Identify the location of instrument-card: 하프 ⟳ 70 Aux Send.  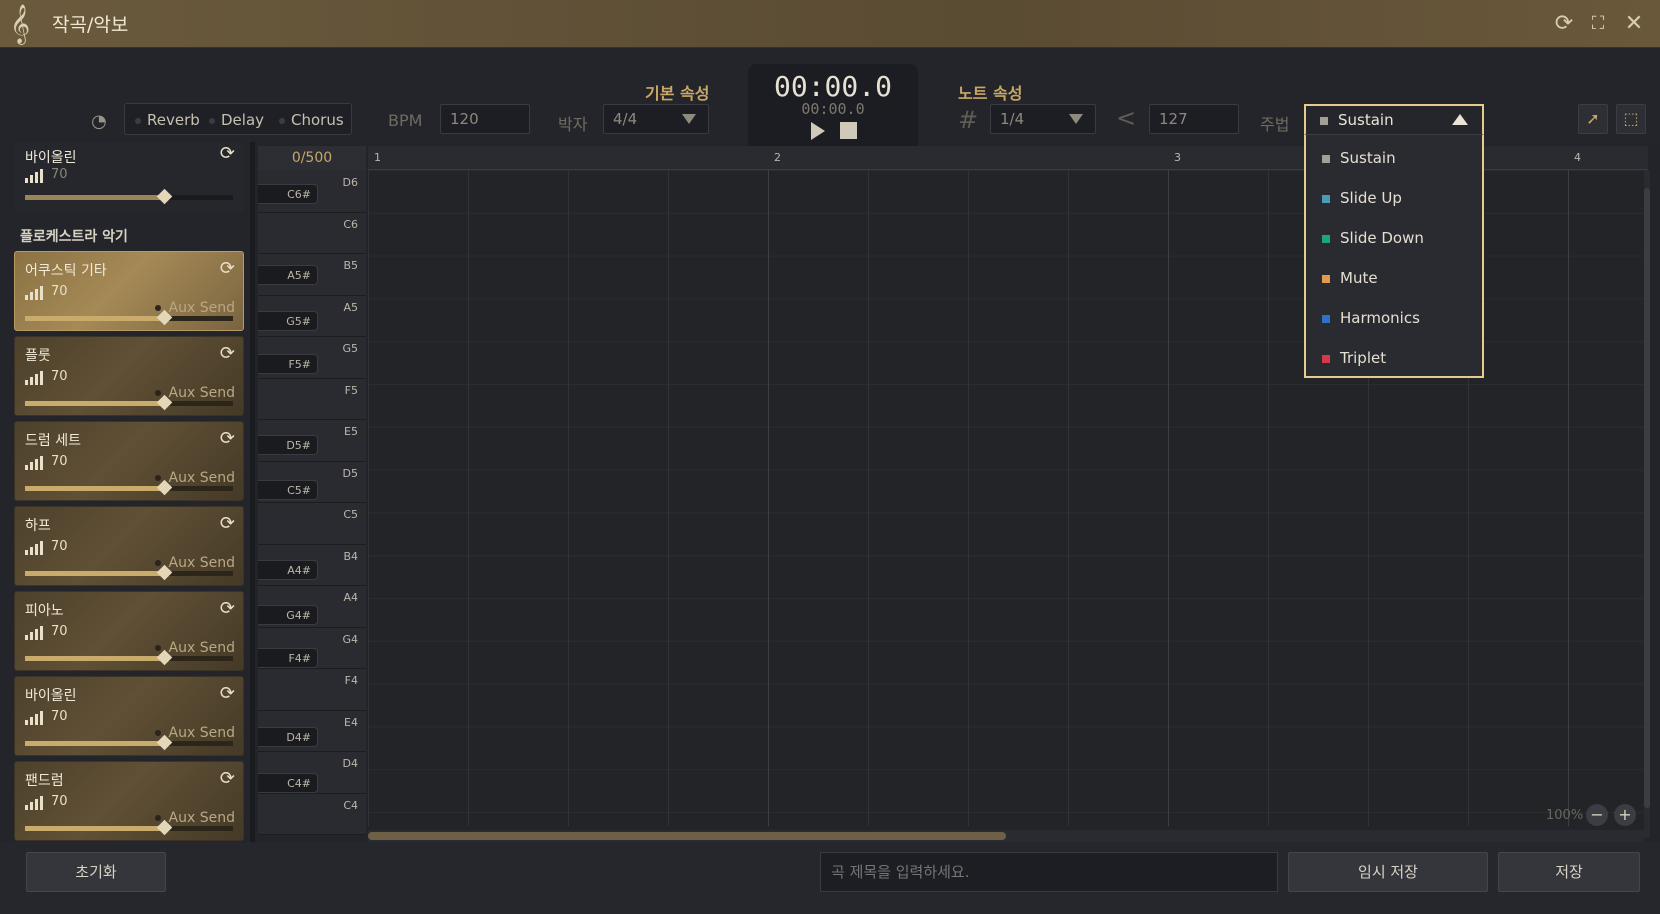
(129, 546).